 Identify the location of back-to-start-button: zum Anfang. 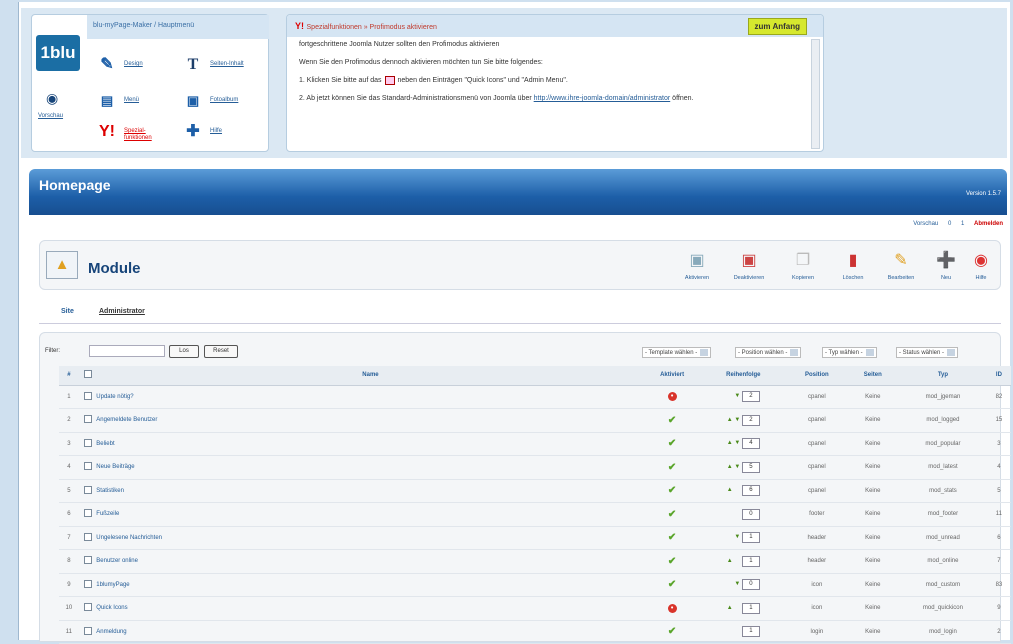
(777, 26).